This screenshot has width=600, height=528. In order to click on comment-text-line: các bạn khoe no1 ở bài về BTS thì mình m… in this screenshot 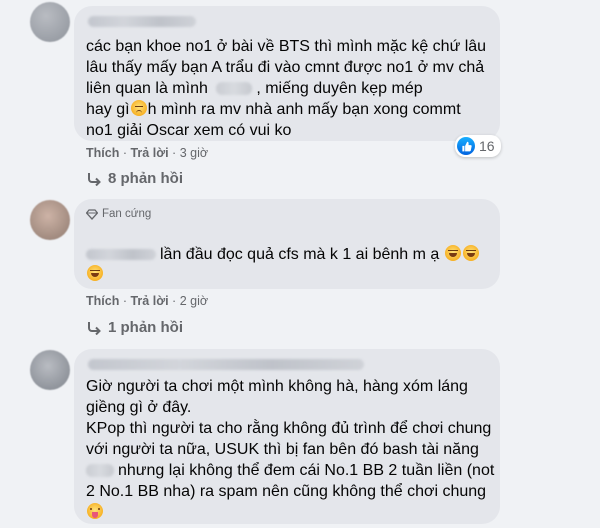, I will do `click(286, 46)`.